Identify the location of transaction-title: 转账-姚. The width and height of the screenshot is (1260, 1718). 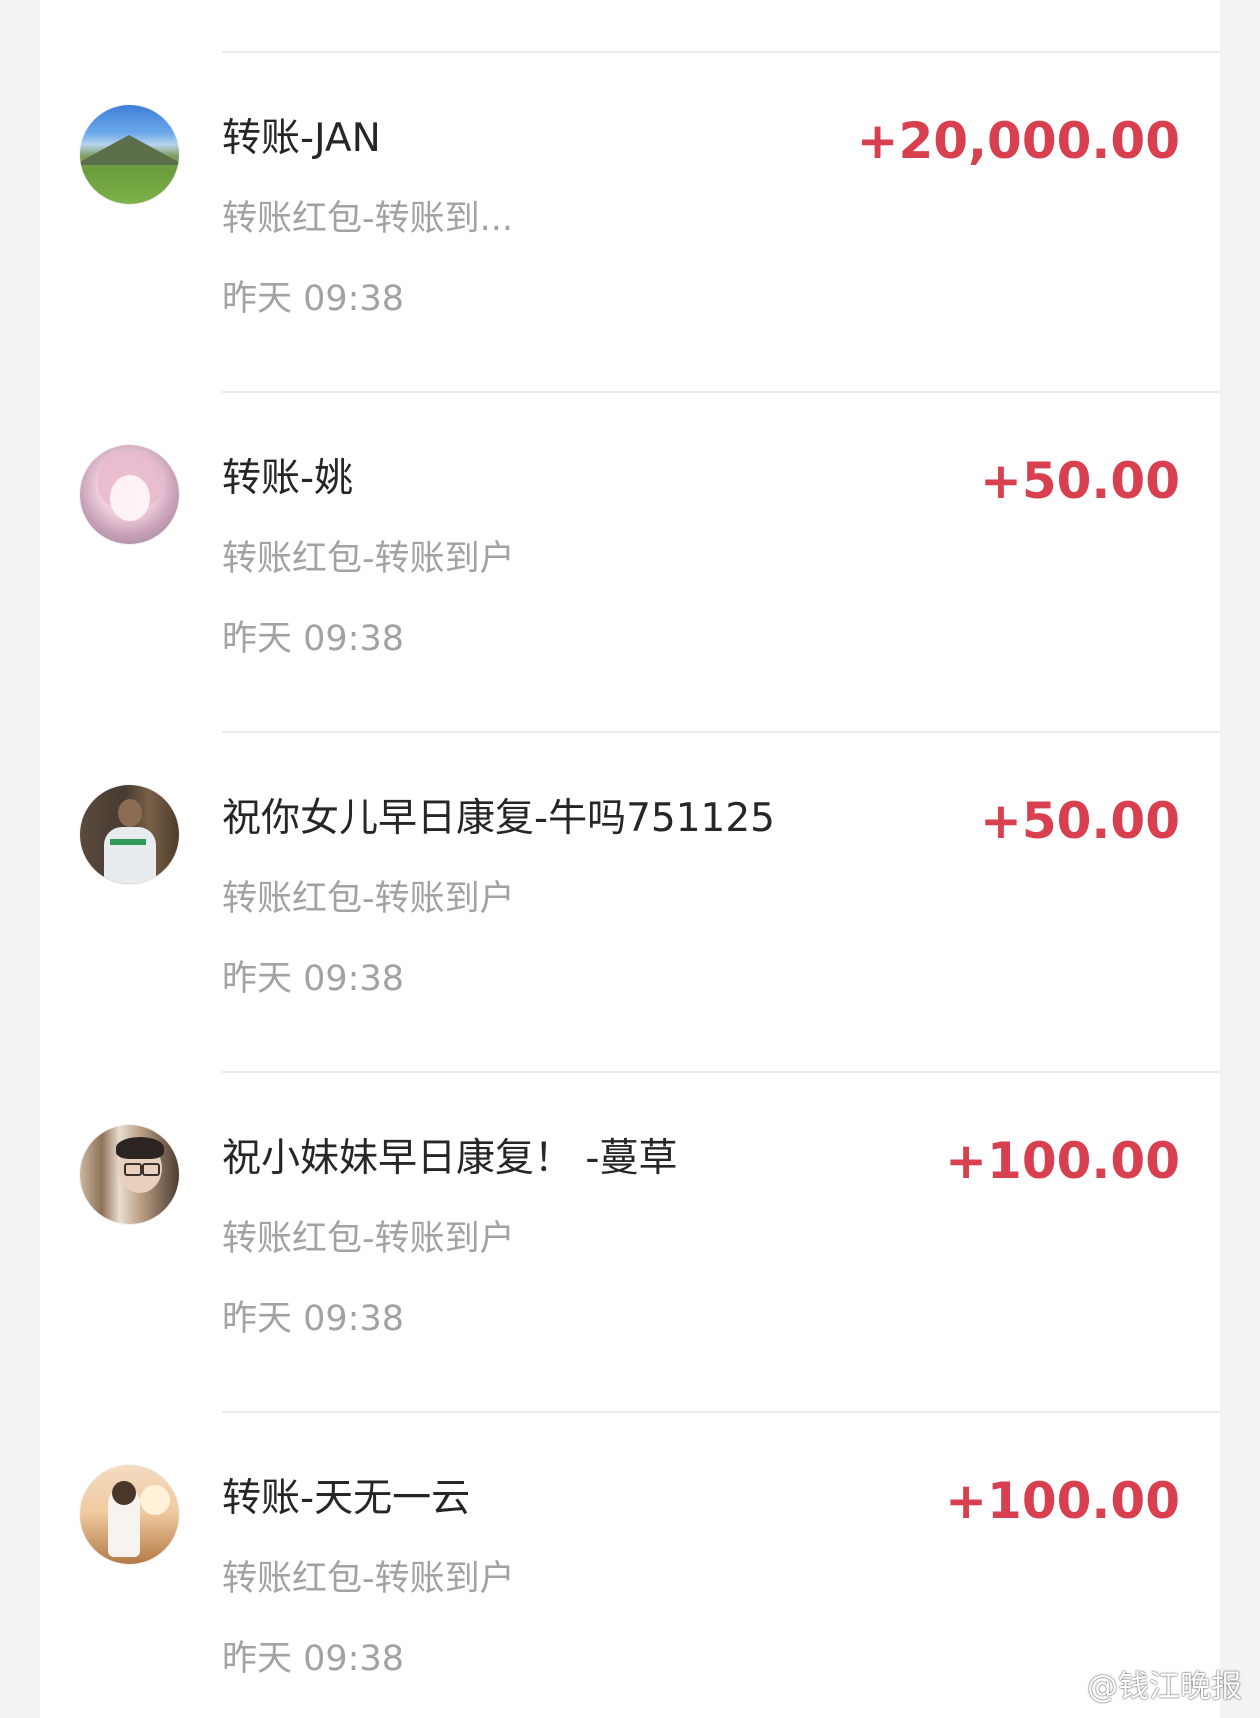
(288, 478).